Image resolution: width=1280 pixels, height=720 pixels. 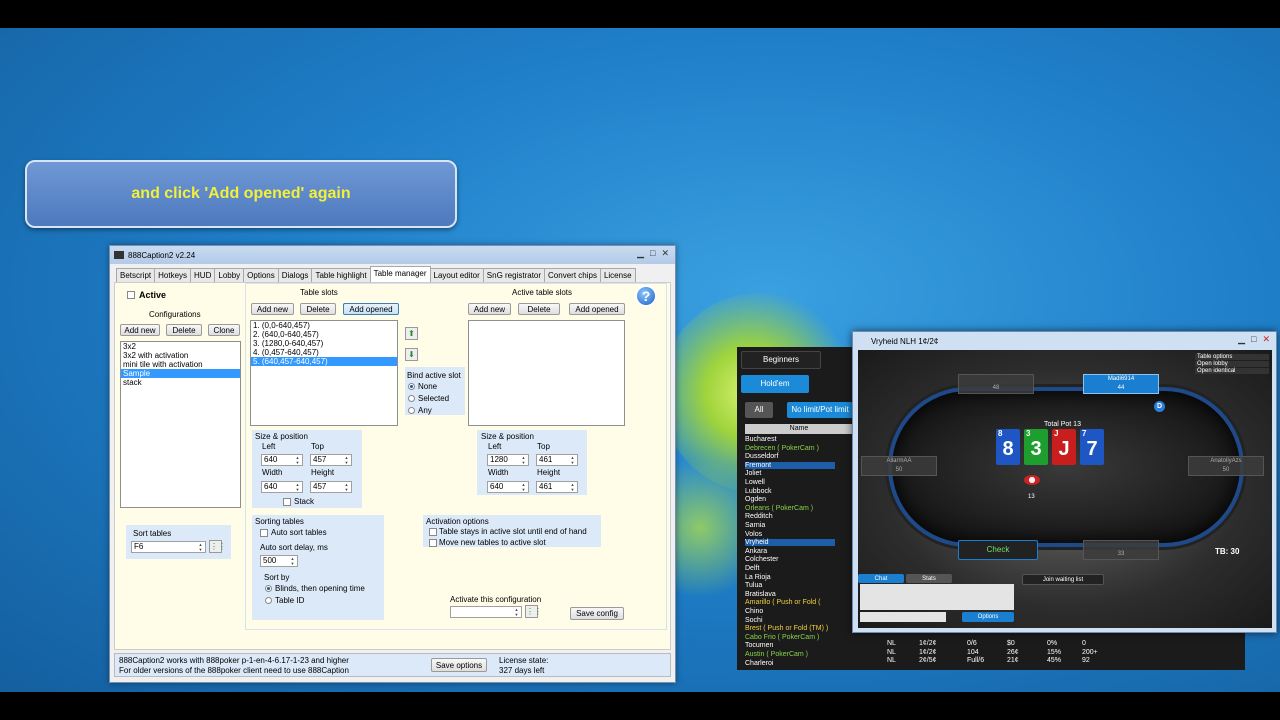 What do you see at coordinates (998, 550) in the screenshot?
I see `check-button: Check` at bounding box center [998, 550].